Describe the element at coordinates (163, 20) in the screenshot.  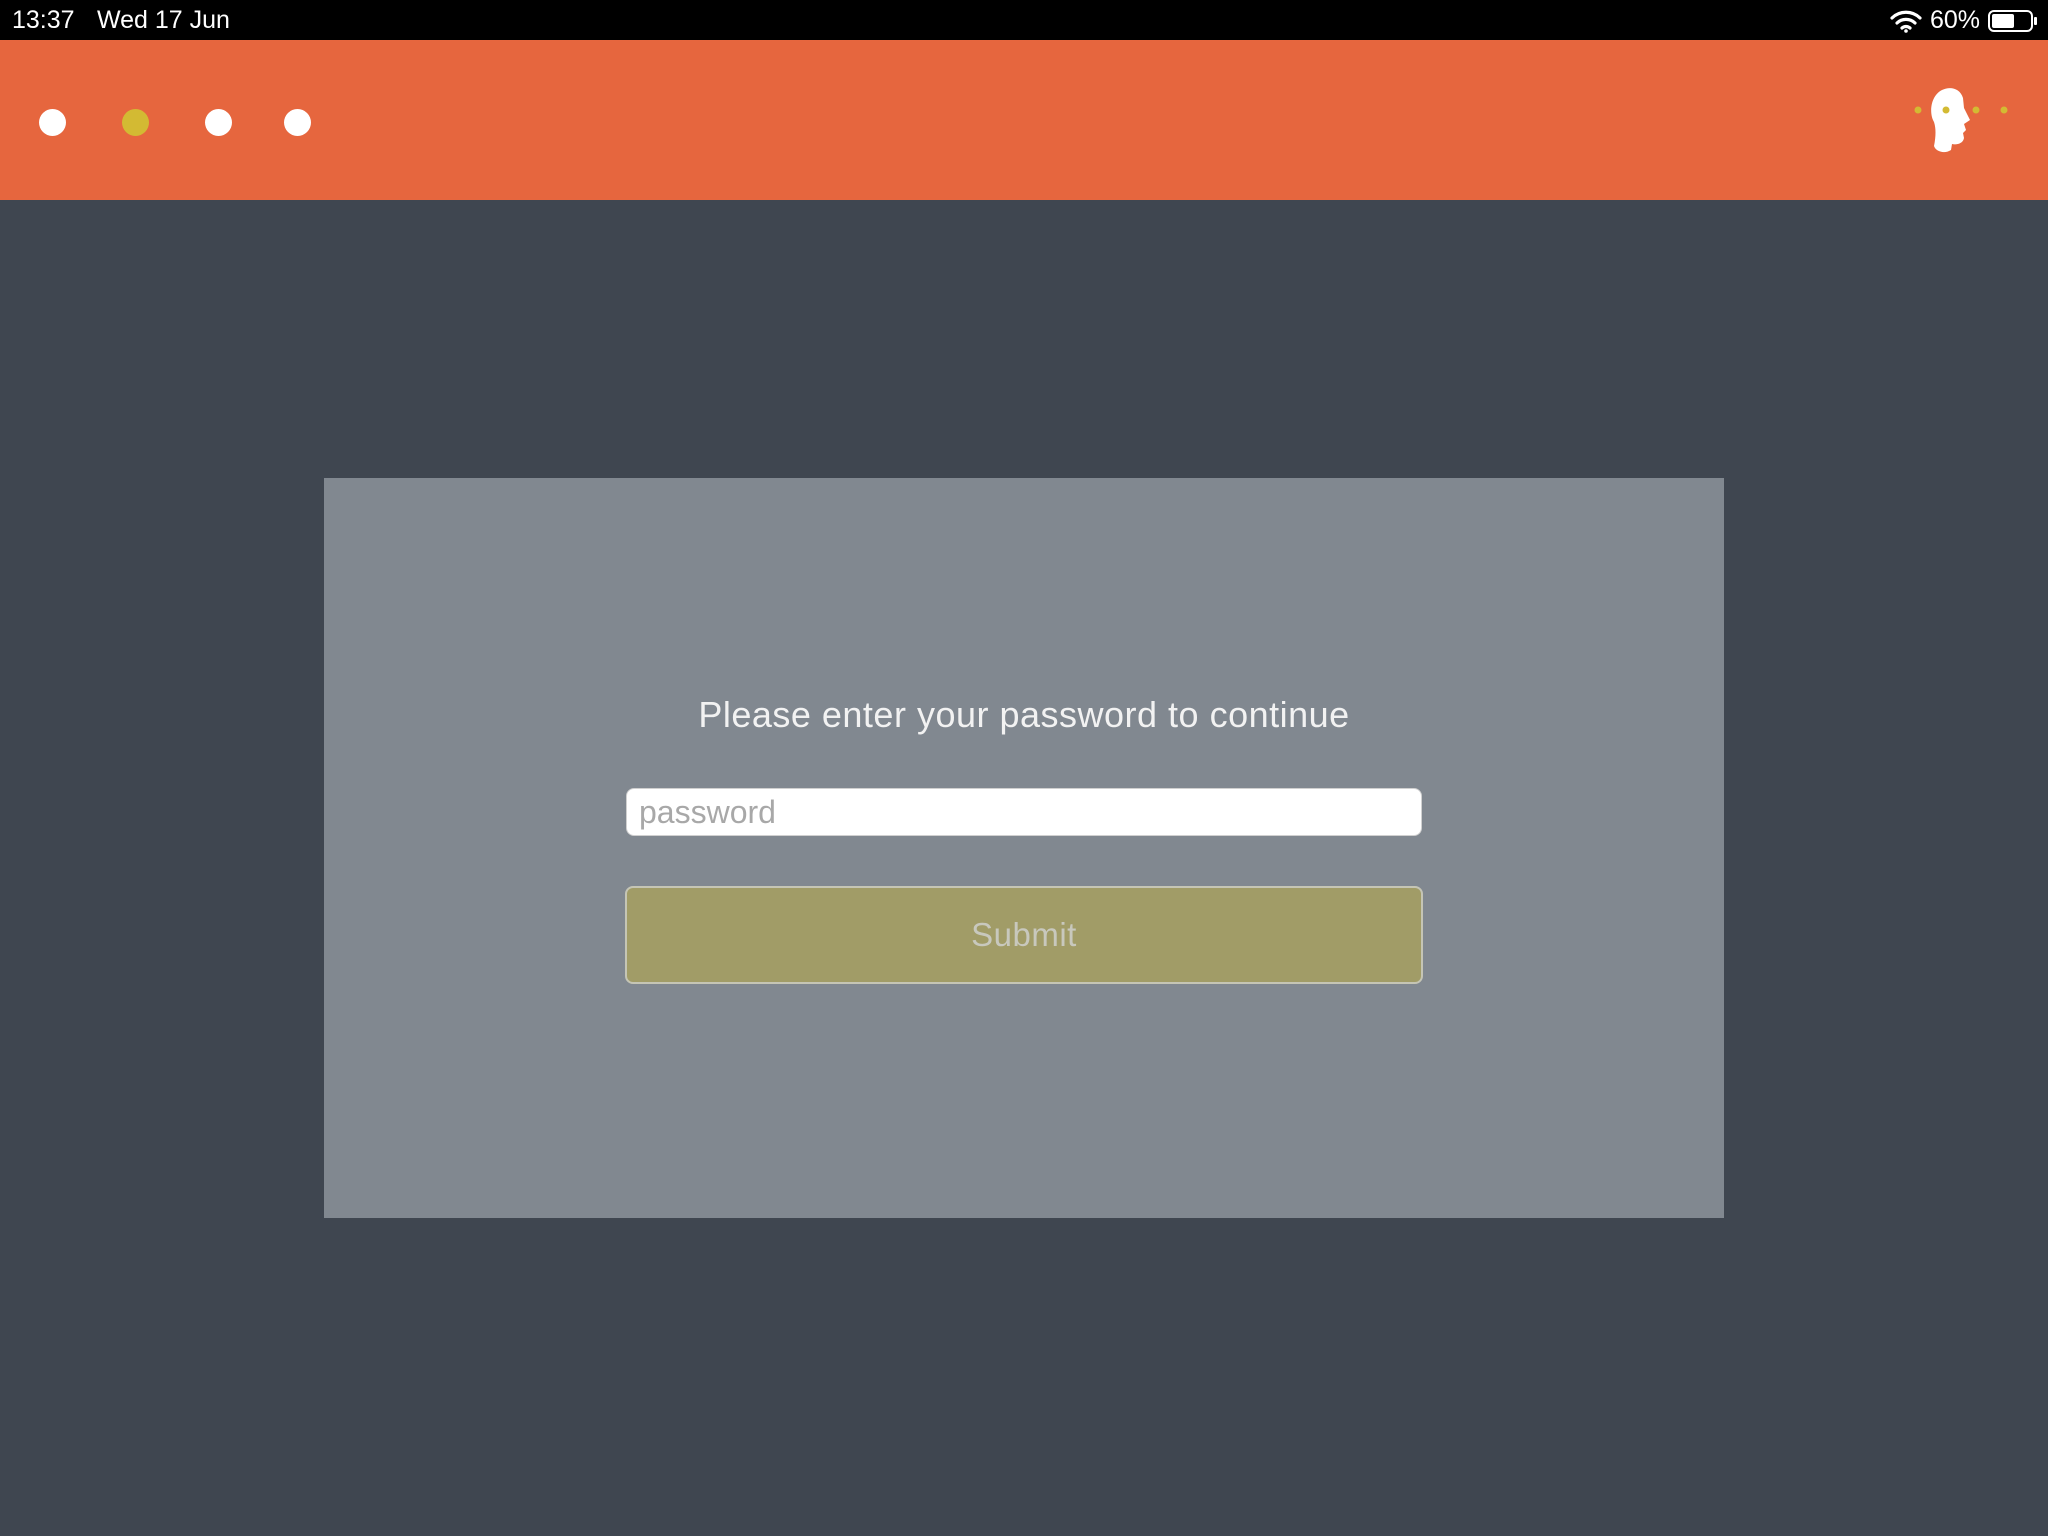
I see `status-date: Wed 17 Jun` at that location.